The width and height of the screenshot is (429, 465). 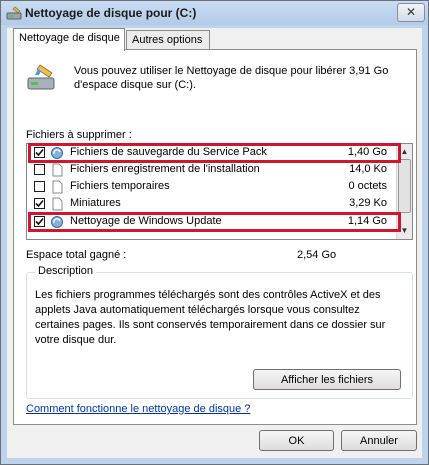 I want to click on close-button: ✕, so click(x=411, y=12).